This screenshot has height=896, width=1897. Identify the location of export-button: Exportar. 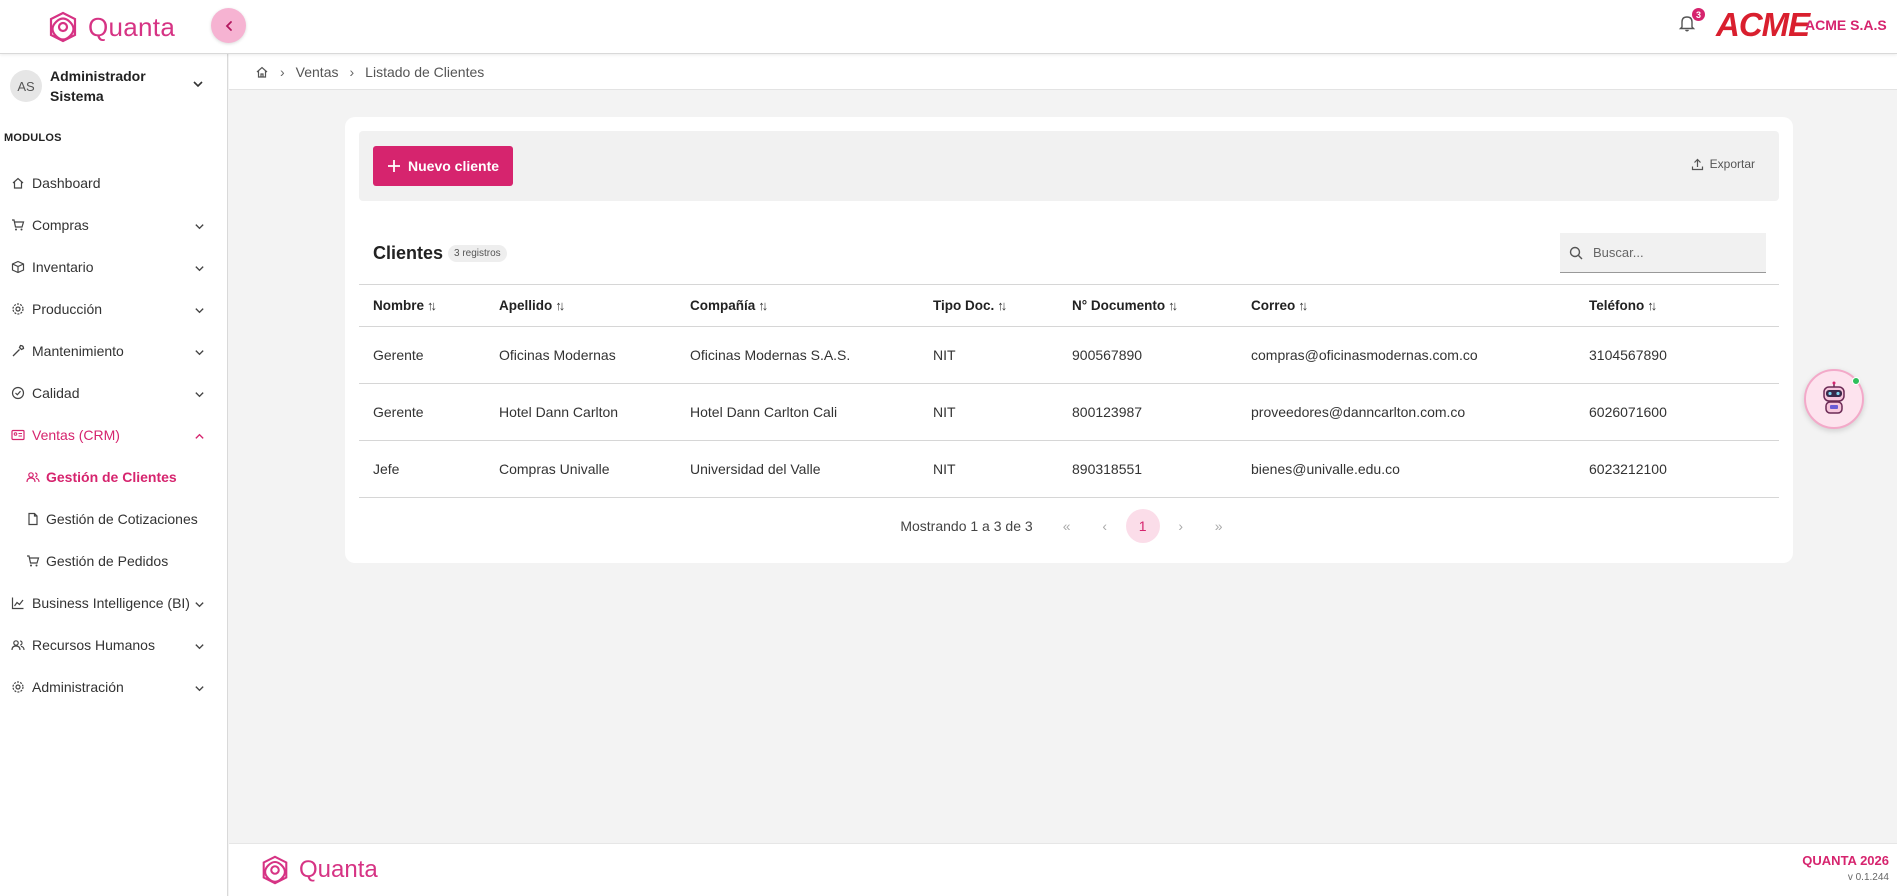
(1723, 164).